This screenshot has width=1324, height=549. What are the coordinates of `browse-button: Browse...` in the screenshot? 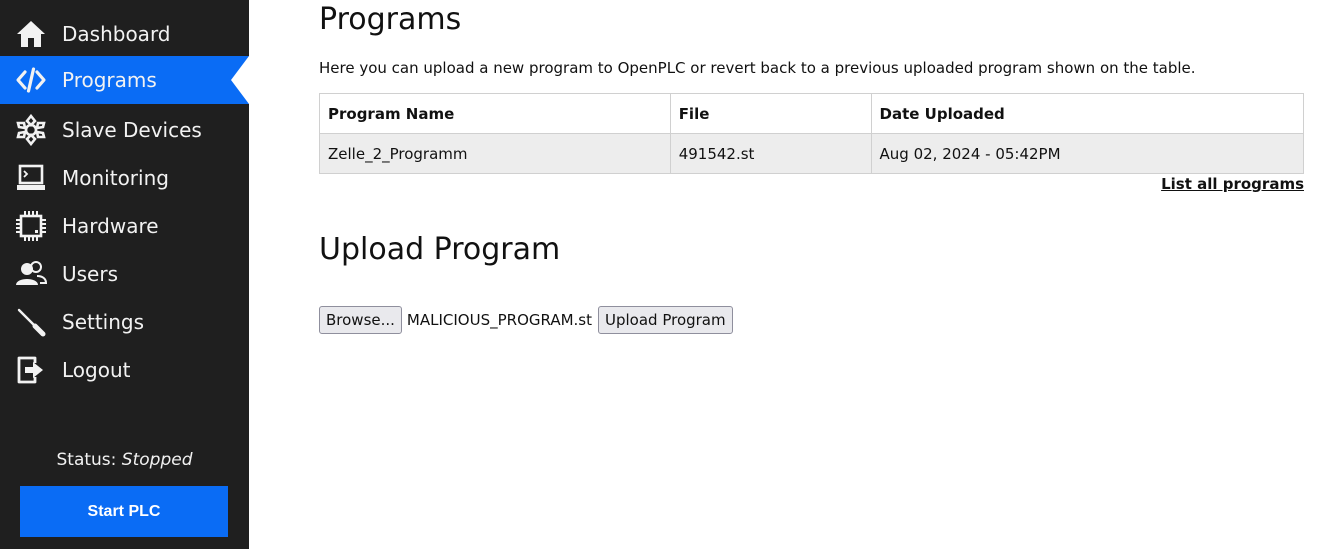 It's located at (360, 320).